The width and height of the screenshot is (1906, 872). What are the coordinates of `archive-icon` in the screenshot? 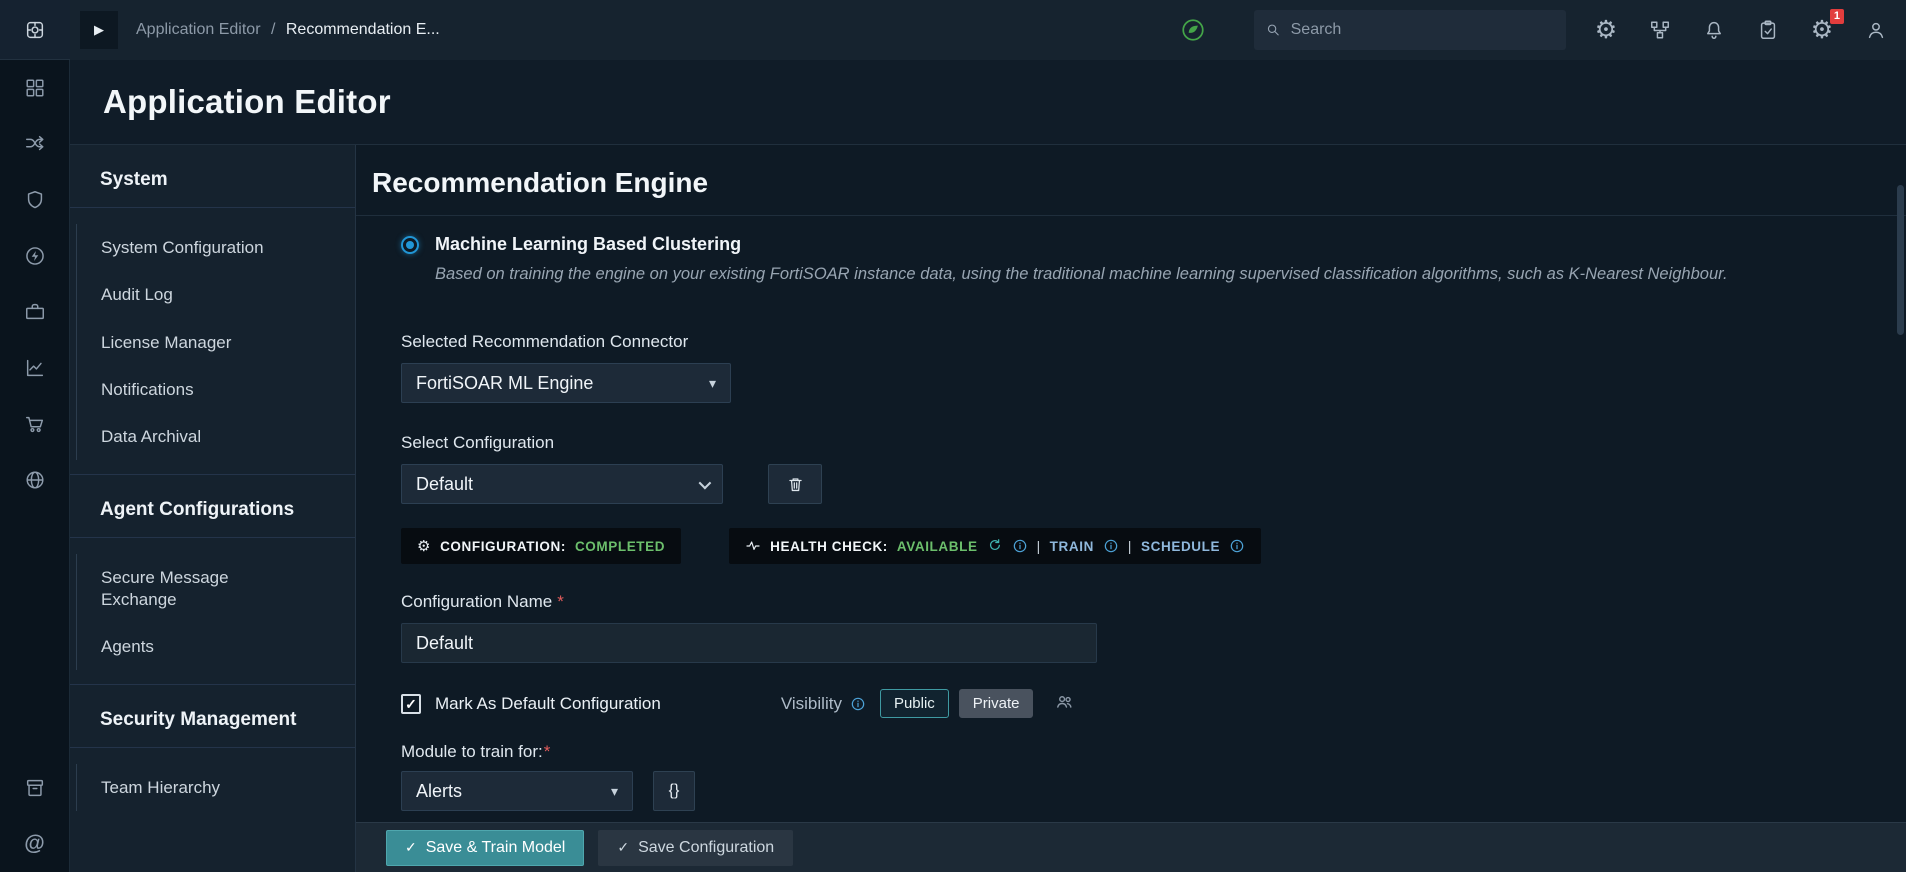 It's located at (35, 788).